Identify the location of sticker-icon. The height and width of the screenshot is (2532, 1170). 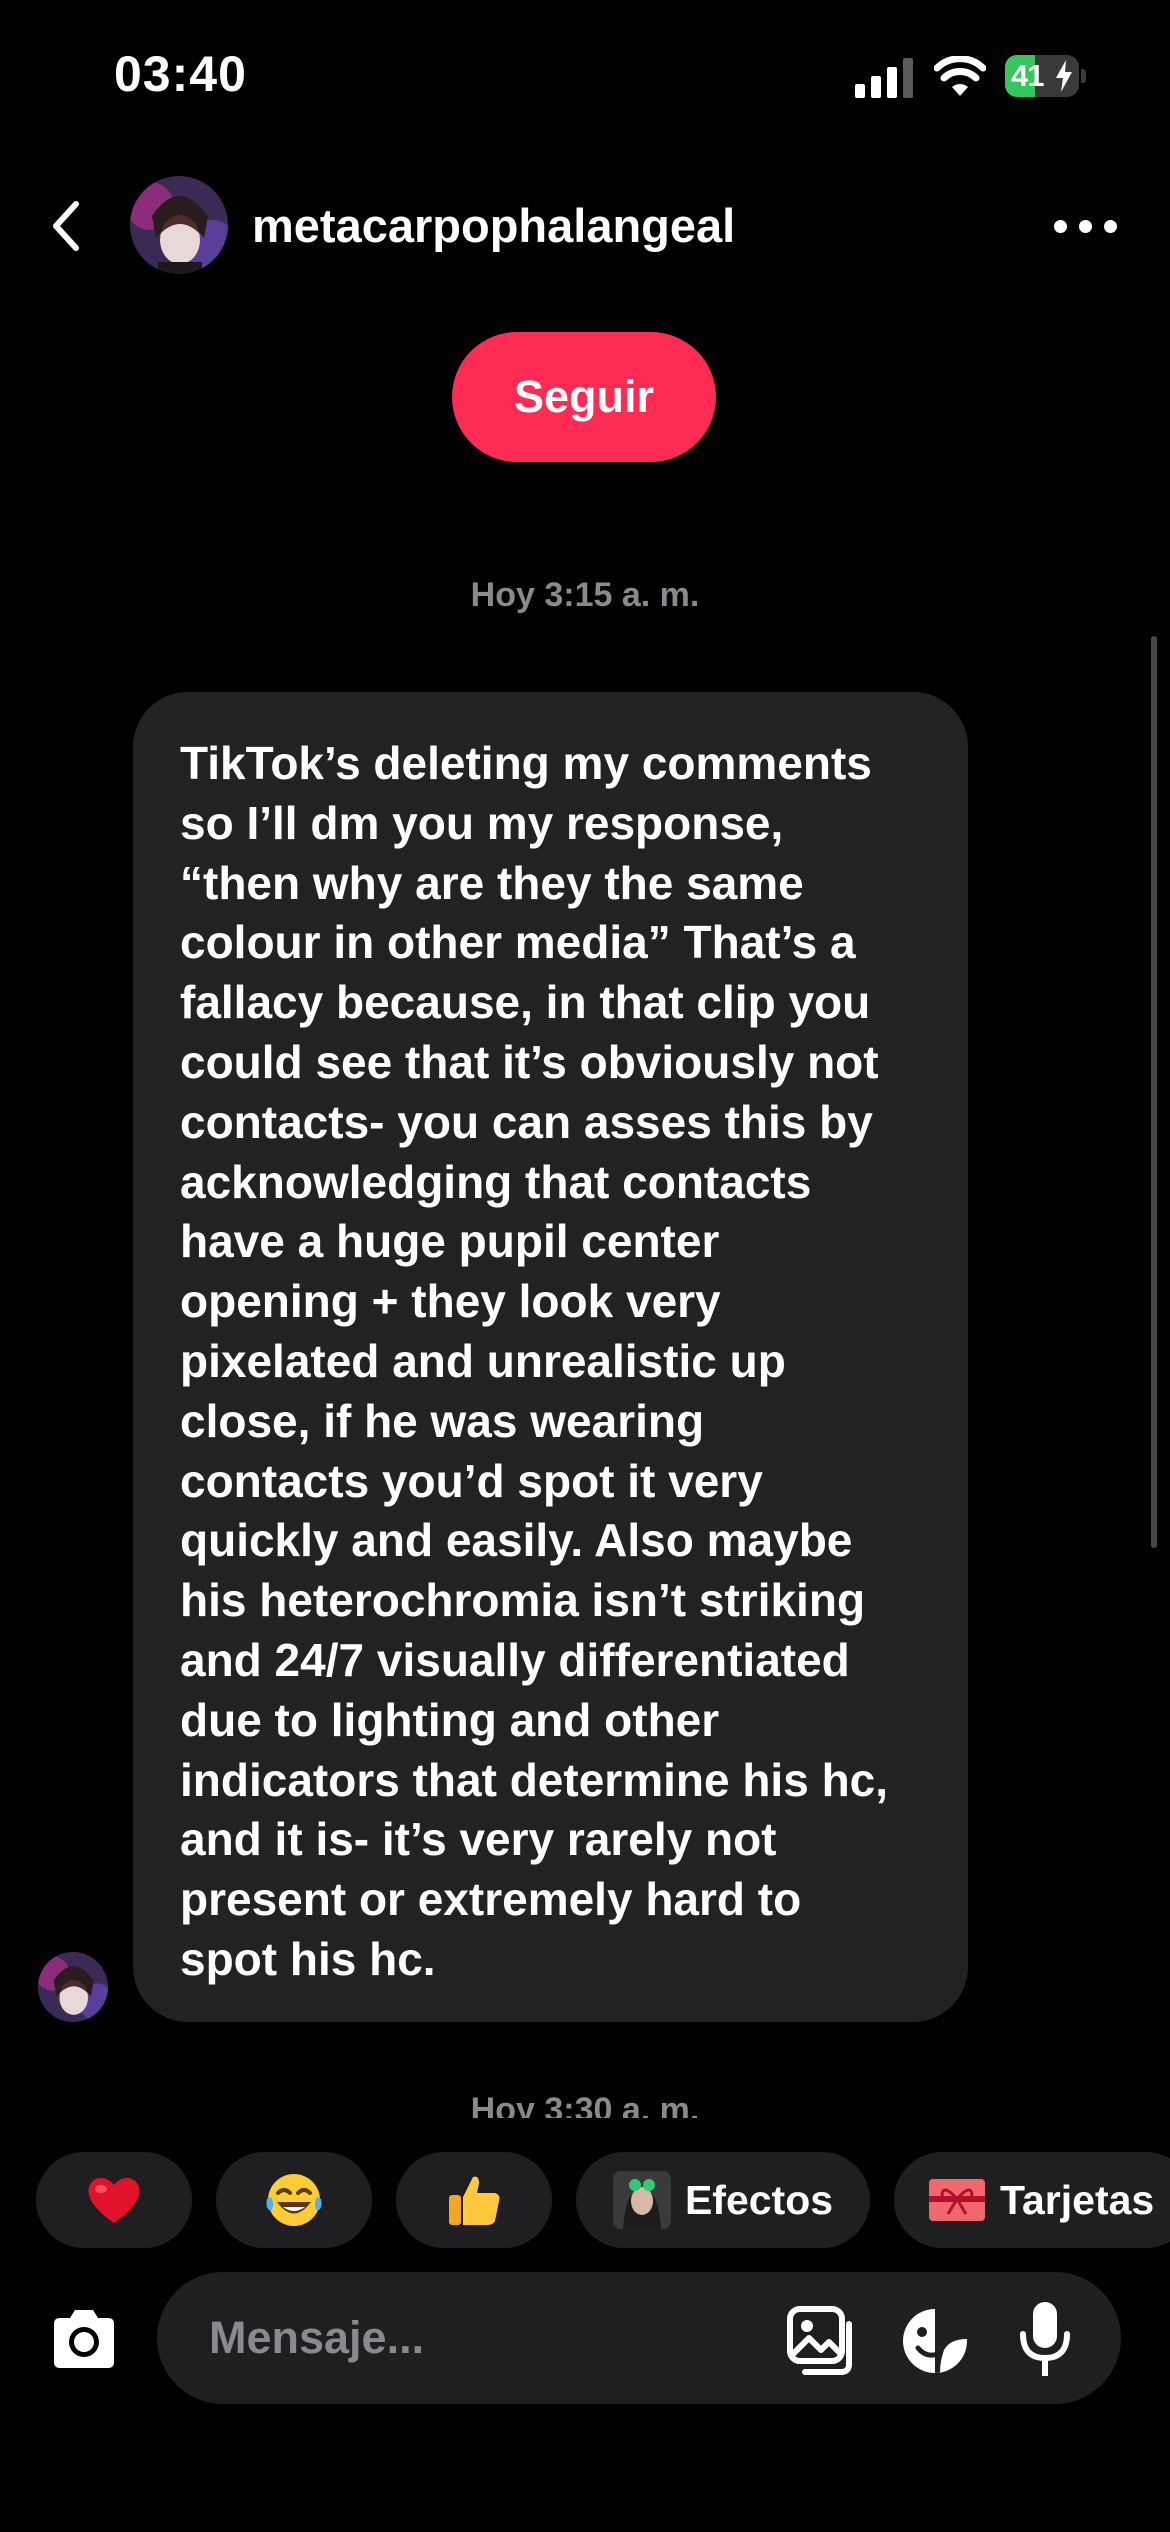
(935, 2341).